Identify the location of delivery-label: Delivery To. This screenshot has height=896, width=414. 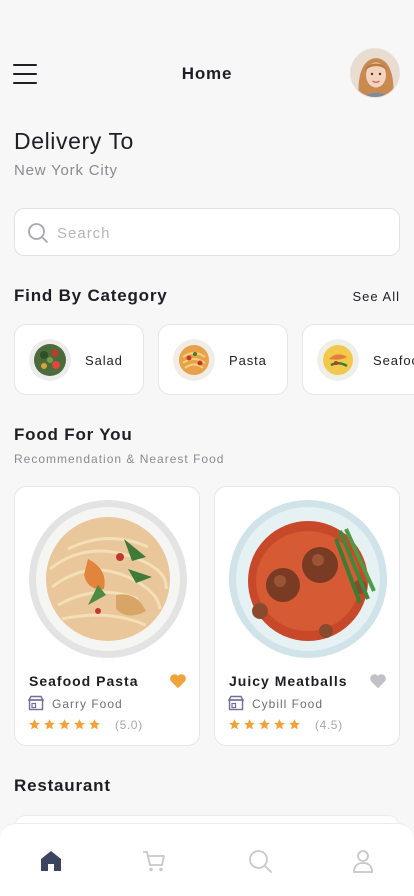
(74, 141).